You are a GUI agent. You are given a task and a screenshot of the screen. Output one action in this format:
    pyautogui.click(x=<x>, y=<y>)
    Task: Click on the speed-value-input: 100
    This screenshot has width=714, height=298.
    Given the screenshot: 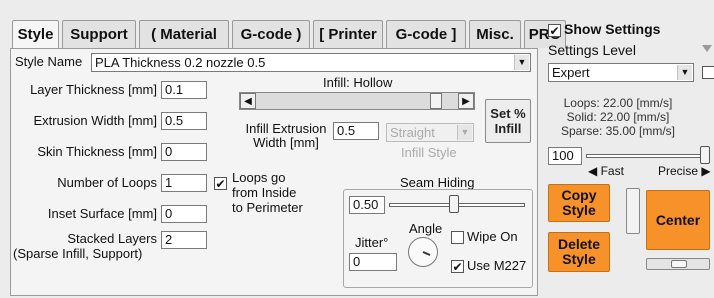 What is the action you would take?
    pyautogui.click(x=565, y=156)
    